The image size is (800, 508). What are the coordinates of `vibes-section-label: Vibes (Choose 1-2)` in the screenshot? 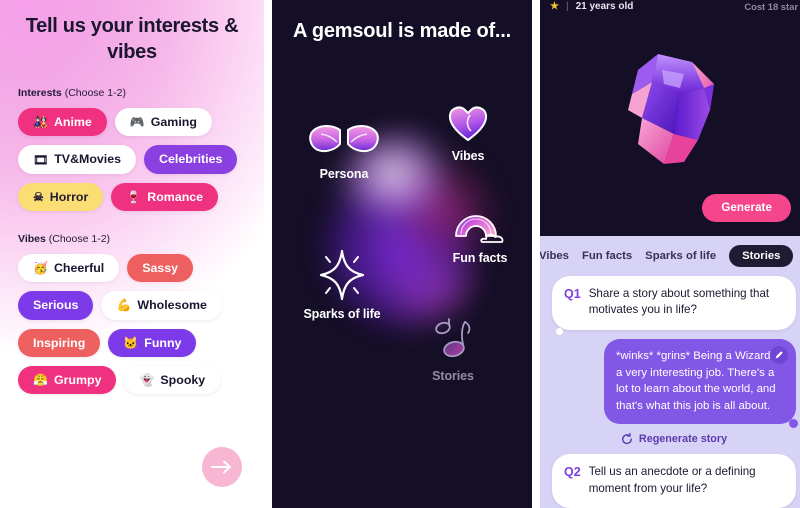 It's located at (132, 239).